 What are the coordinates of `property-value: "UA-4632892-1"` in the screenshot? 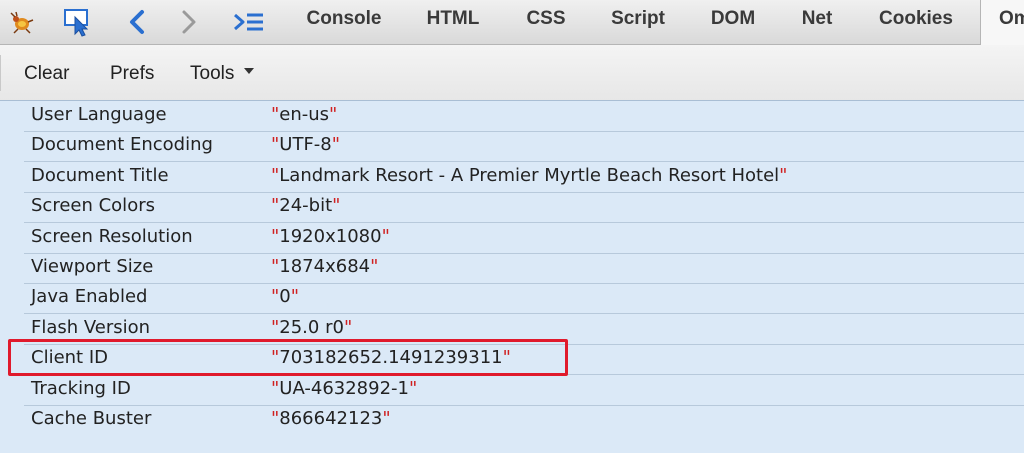 It's located at (344, 388).